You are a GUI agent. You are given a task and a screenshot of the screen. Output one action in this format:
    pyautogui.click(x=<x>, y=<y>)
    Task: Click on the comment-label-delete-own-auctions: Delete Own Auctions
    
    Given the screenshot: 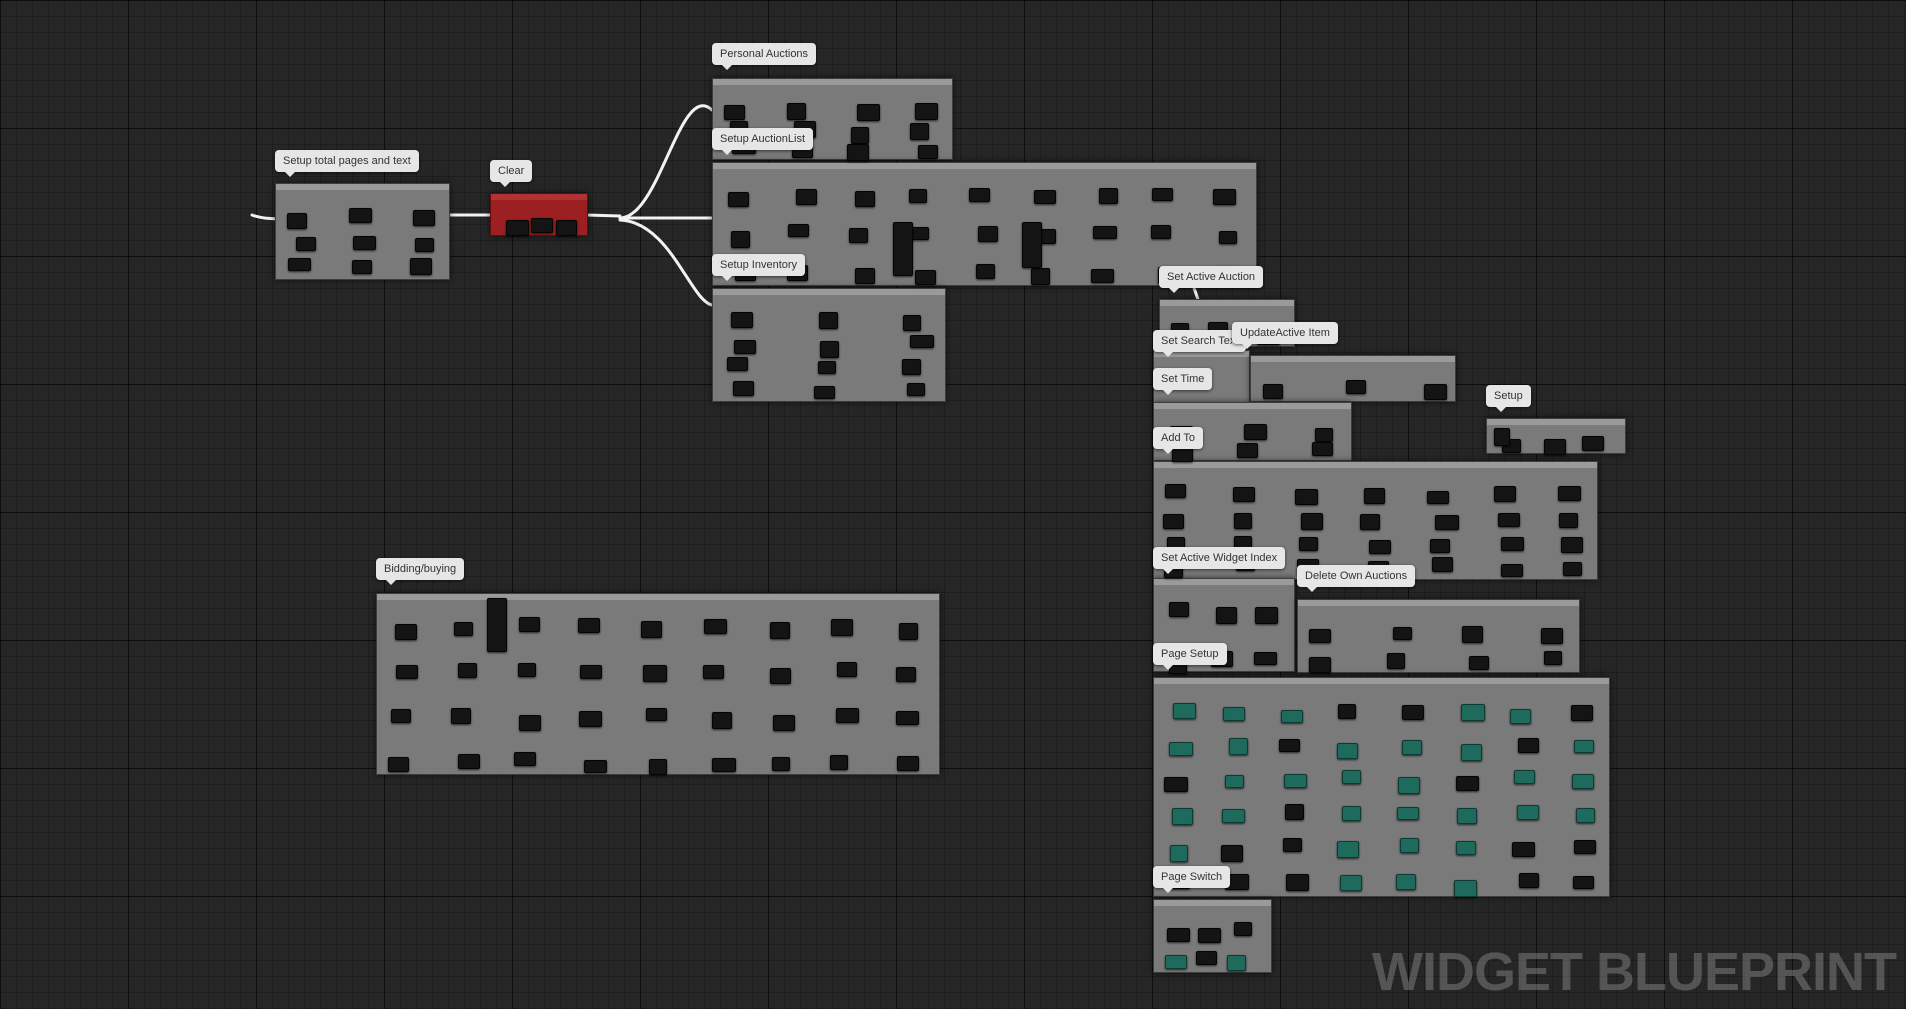 What is the action you would take?
    pyautogui.click(x=1356, y=578)
    